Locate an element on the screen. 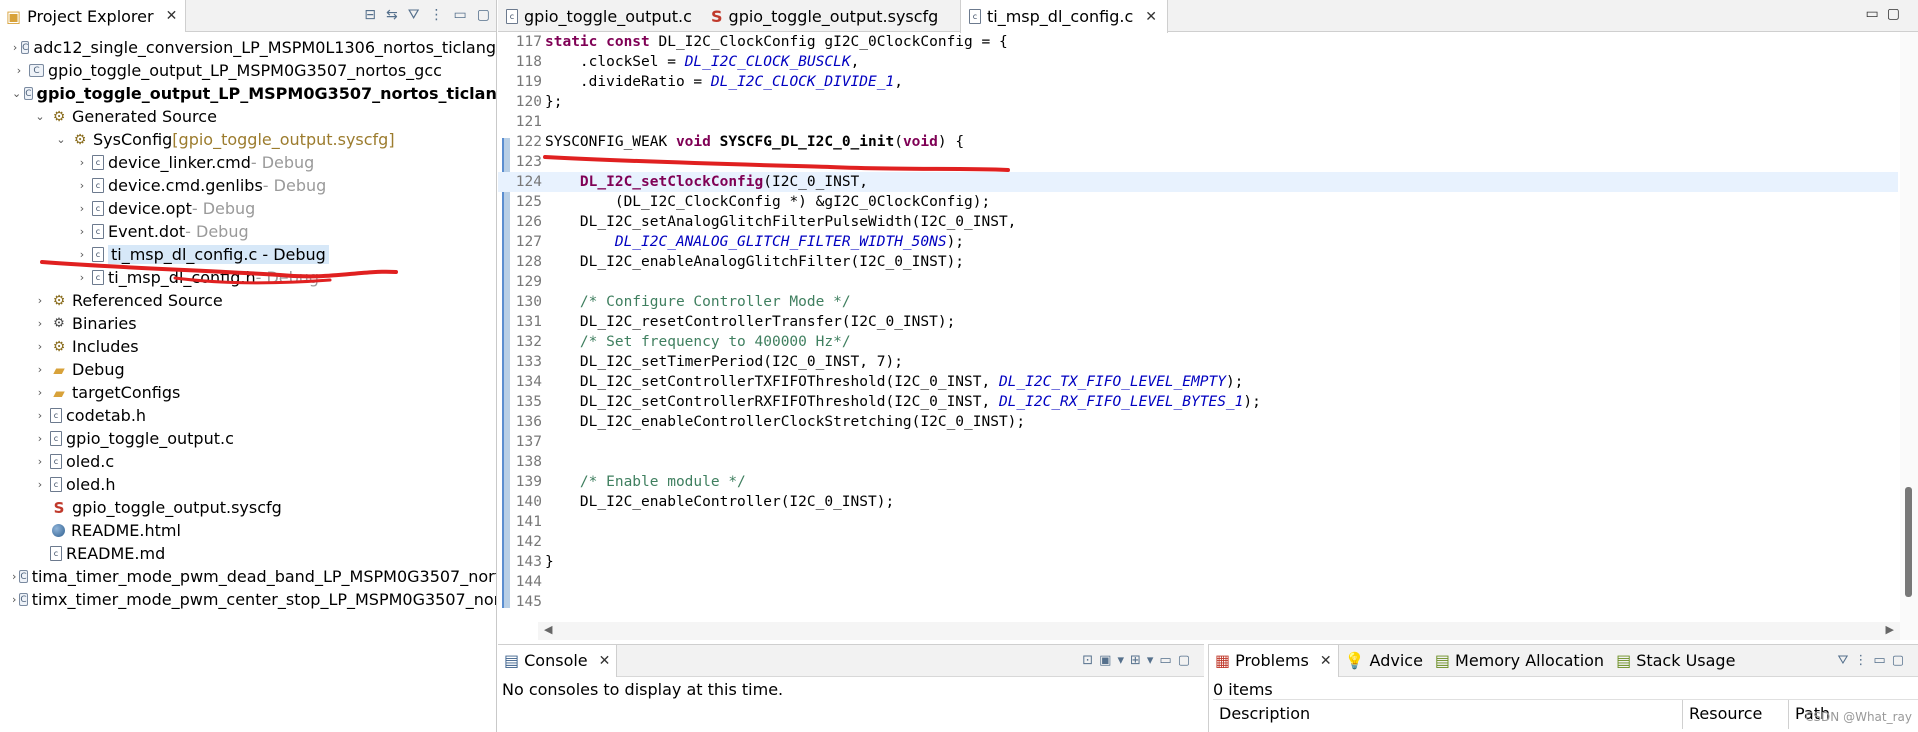 The image size is (1918, 732). tree-item: ⌄ ⚙ Generated Source is located at coordinates (248, 116).